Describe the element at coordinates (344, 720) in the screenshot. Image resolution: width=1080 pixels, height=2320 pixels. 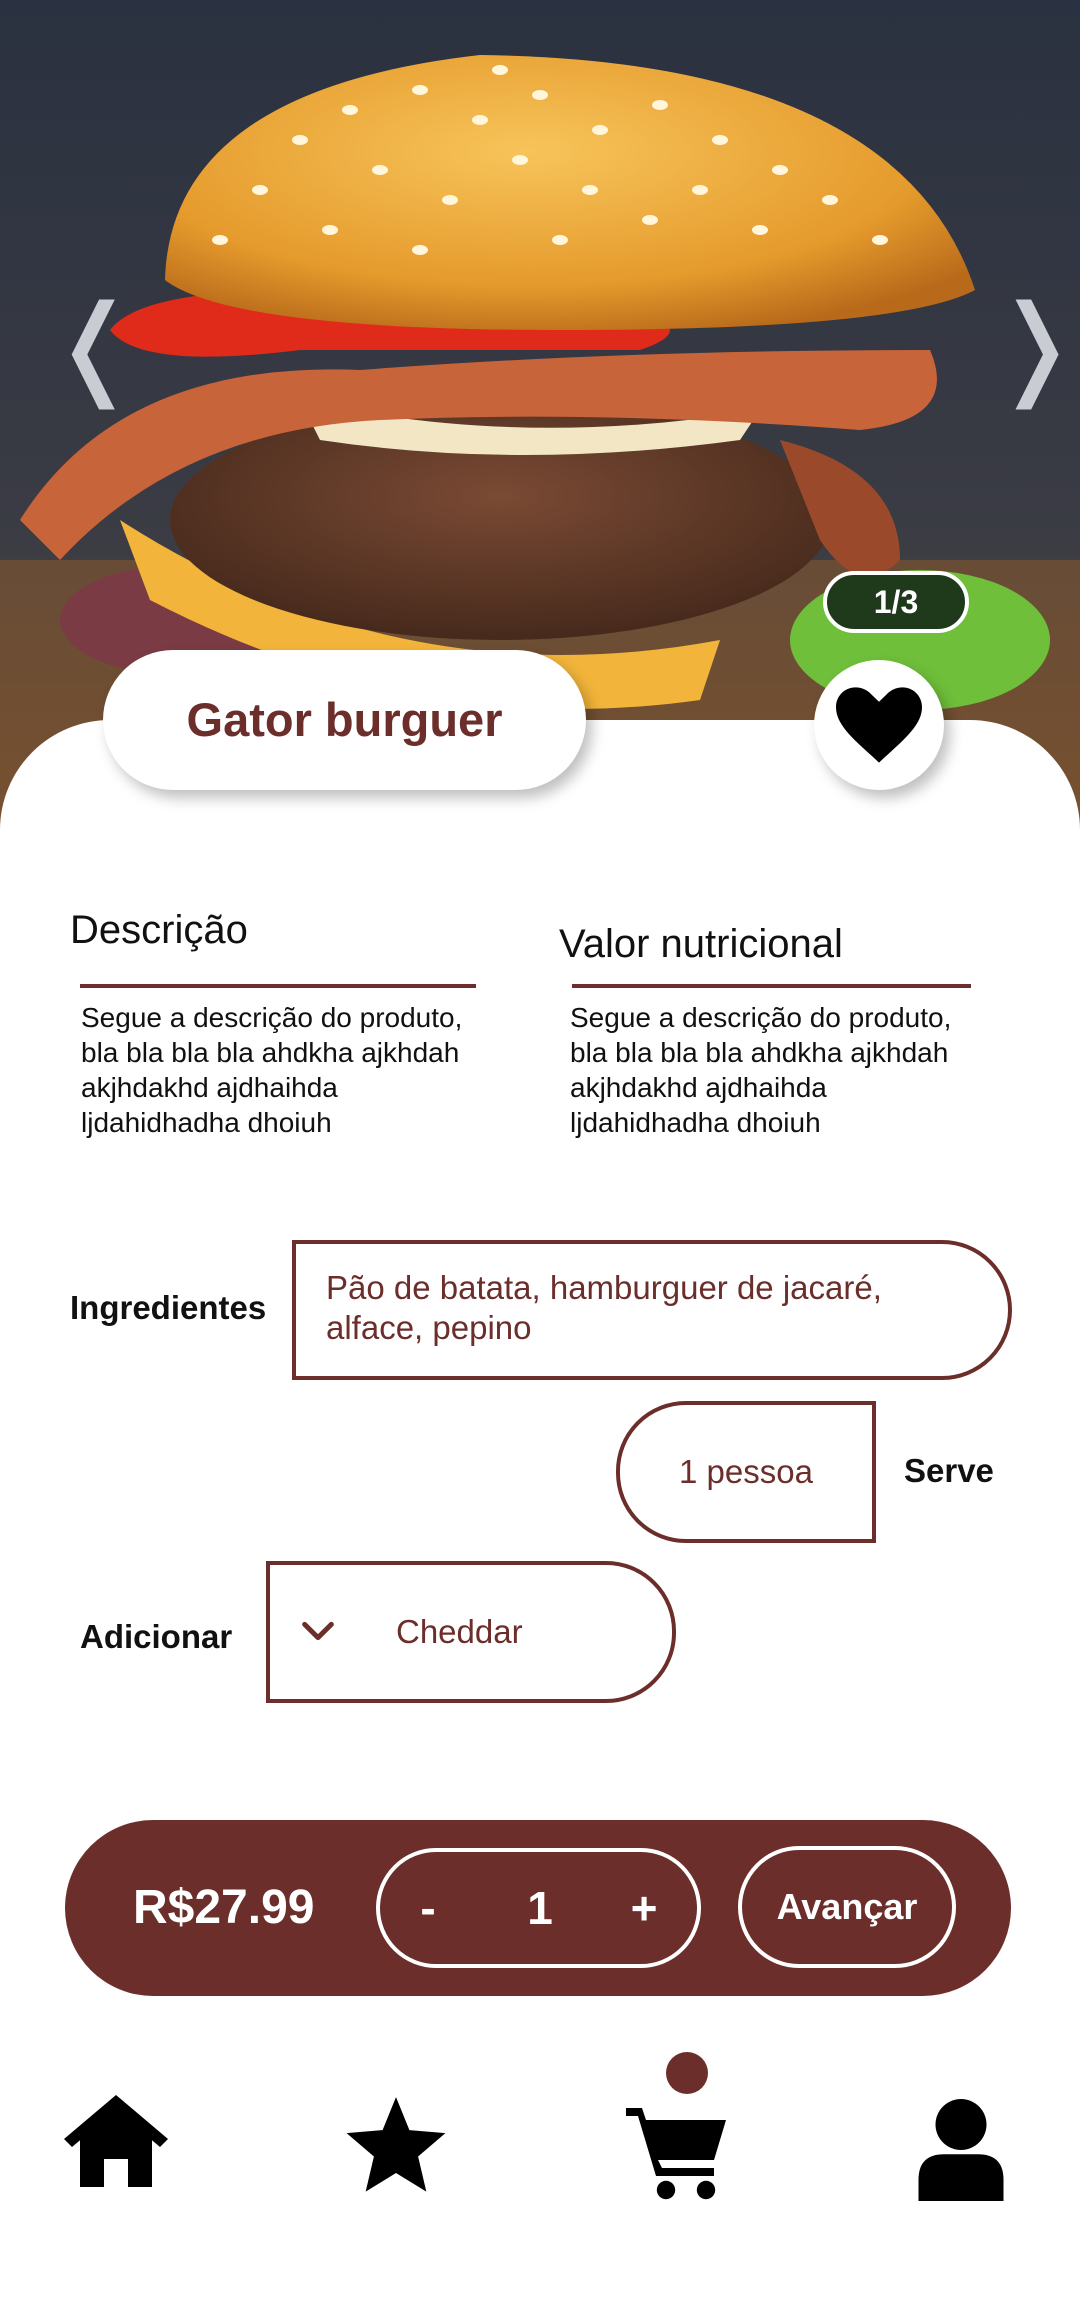
I see `product-title: Gator burguer` at that location.